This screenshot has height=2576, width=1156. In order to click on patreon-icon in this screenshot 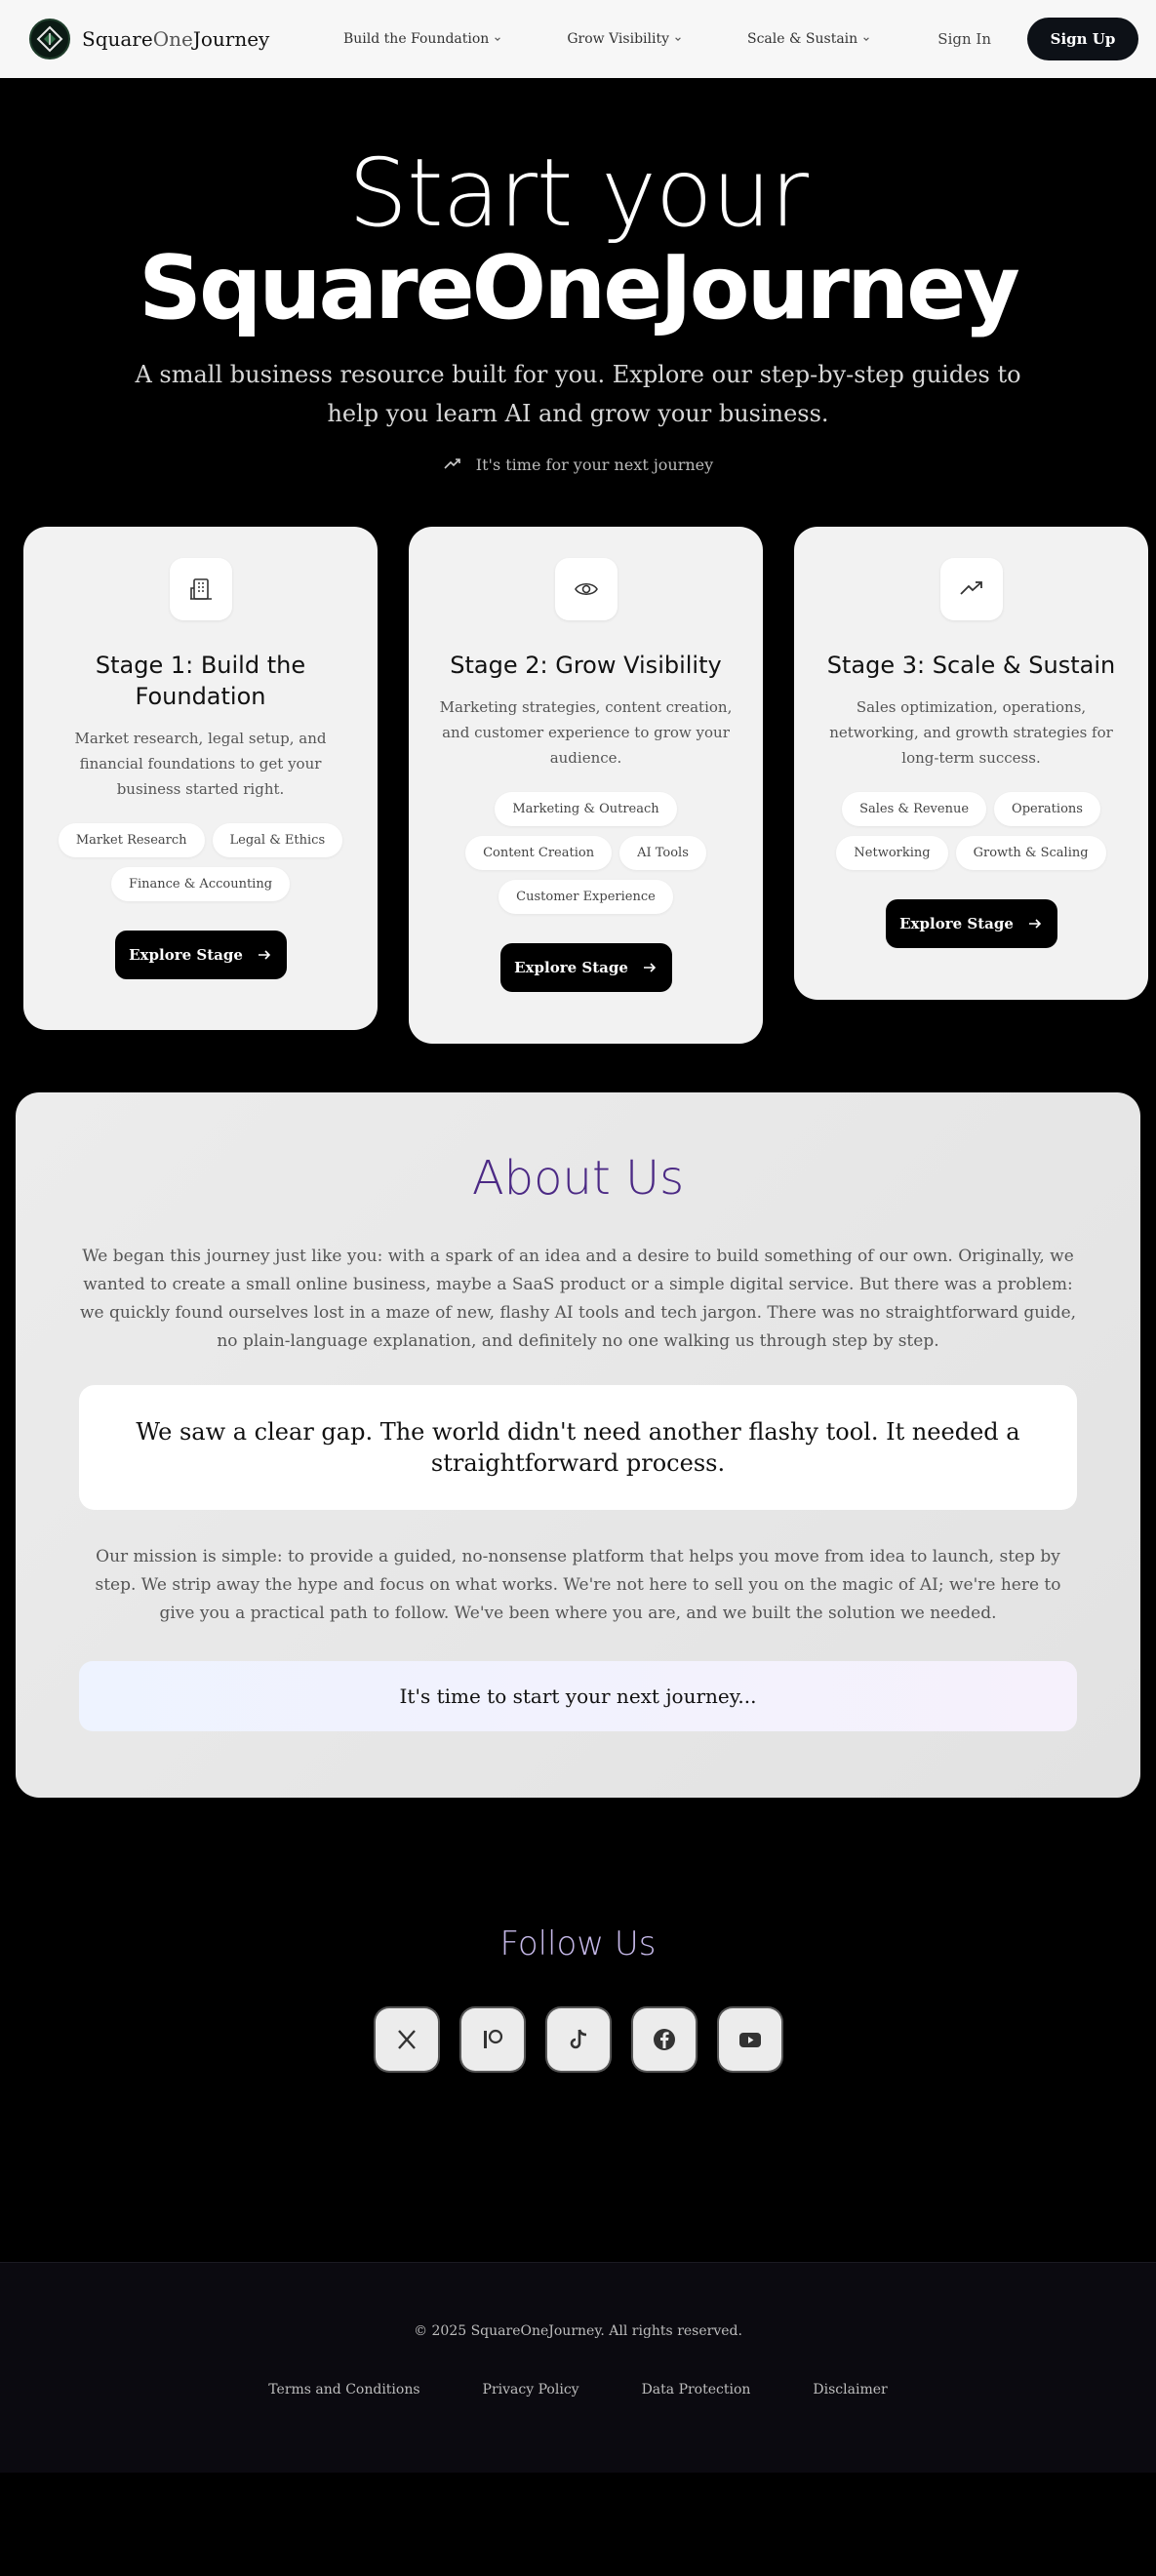, I will do `click(492, 2039)`.